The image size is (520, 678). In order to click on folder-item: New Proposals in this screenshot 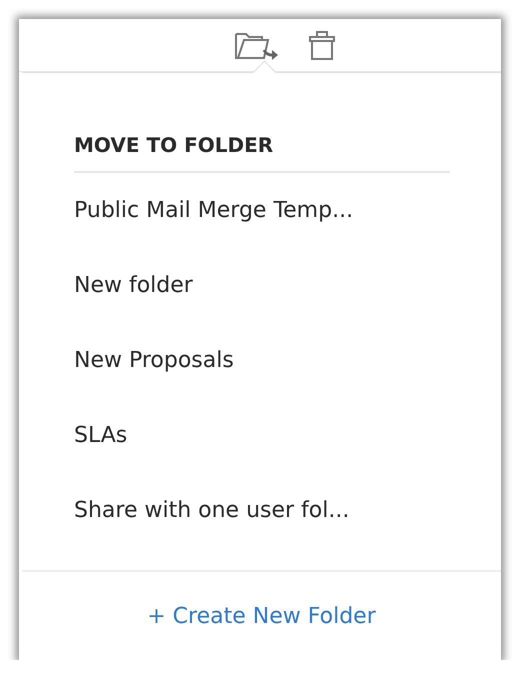, I will do `click(154, 360)`.